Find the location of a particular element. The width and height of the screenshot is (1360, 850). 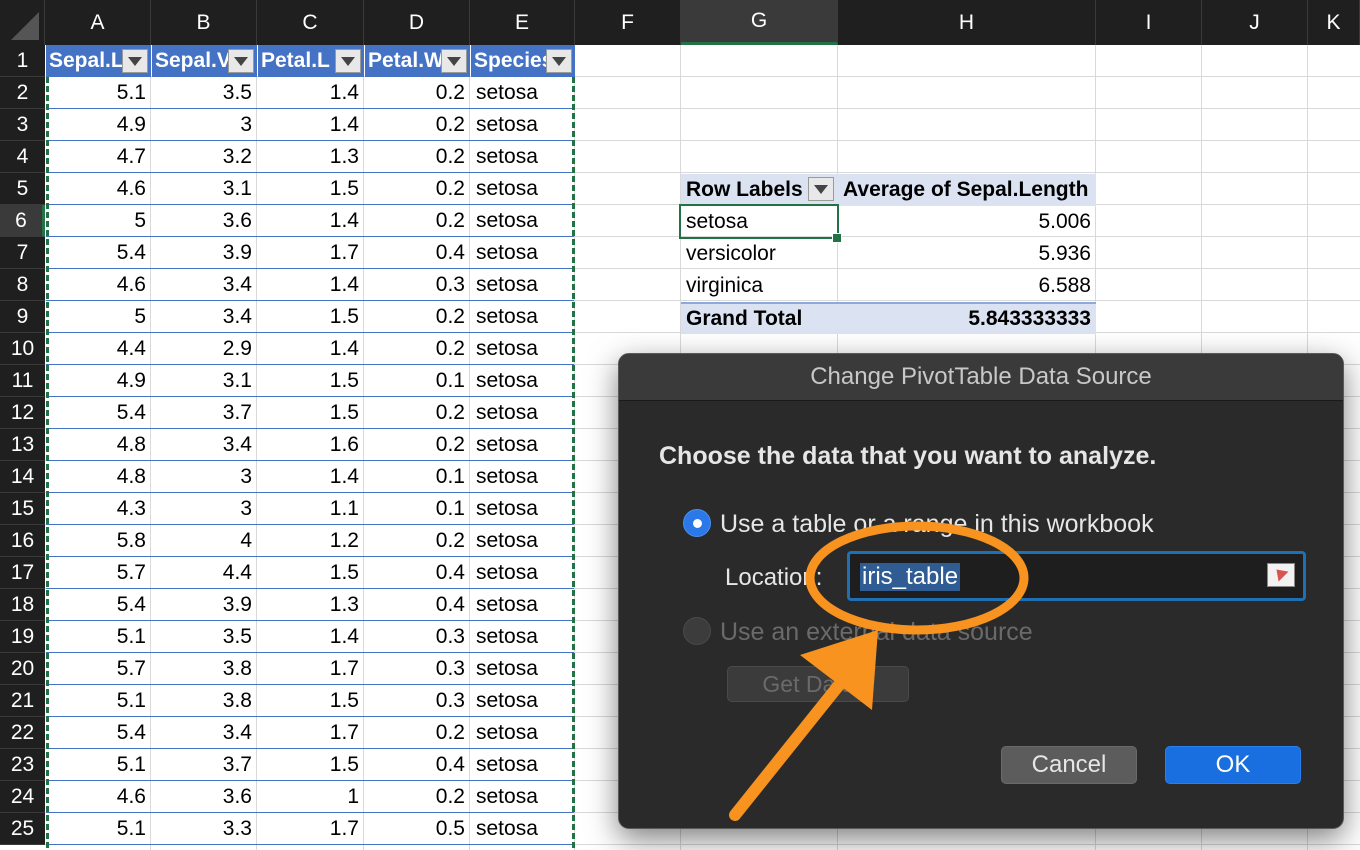

radio-use-table is located at coordinates (697, 523).